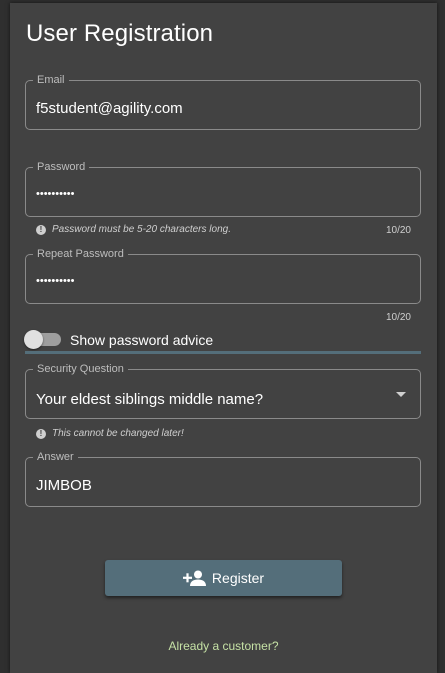  I want to click on page-title: User Registration, so click(120, 33).